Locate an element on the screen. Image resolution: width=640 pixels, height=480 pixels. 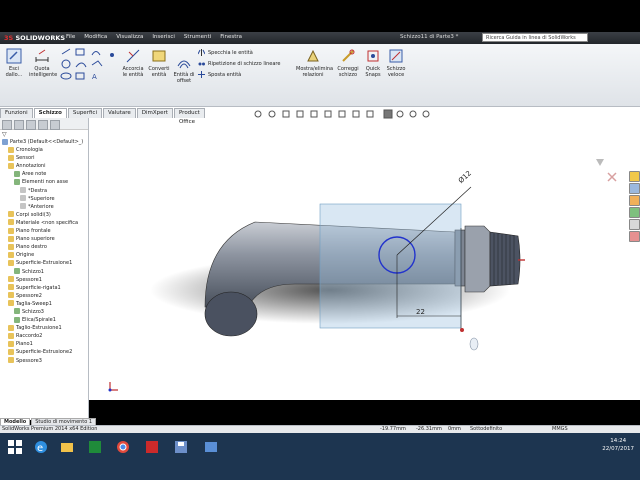
windows-start-button is located at coordinates (15, 447).